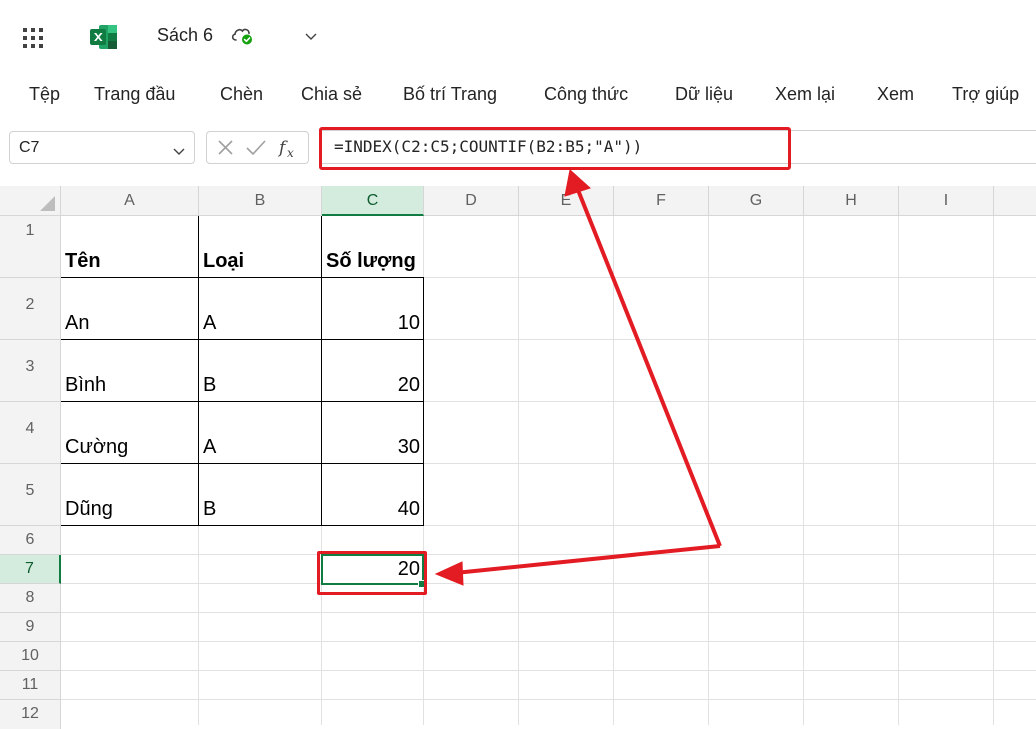  What do you see at coordinates (946, 201) in the screenshot?
I see `column-header-i: I` at bounding box center [946, 201].